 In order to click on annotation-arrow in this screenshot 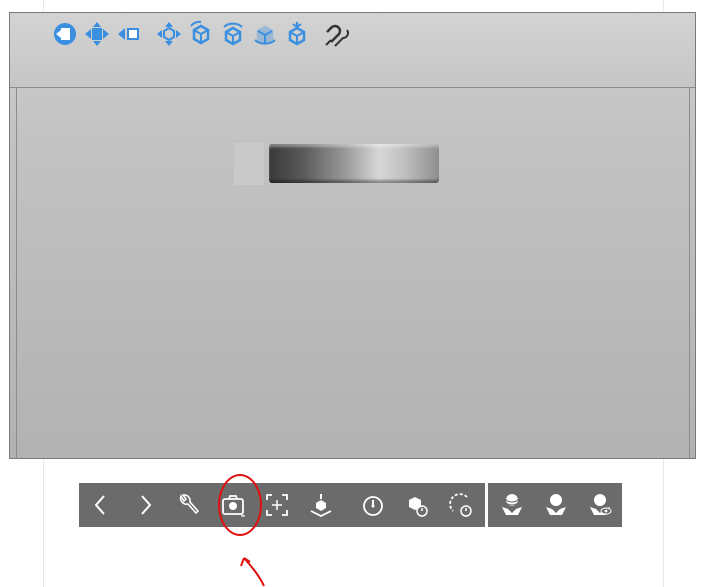, I will do `click(252, 572)`.